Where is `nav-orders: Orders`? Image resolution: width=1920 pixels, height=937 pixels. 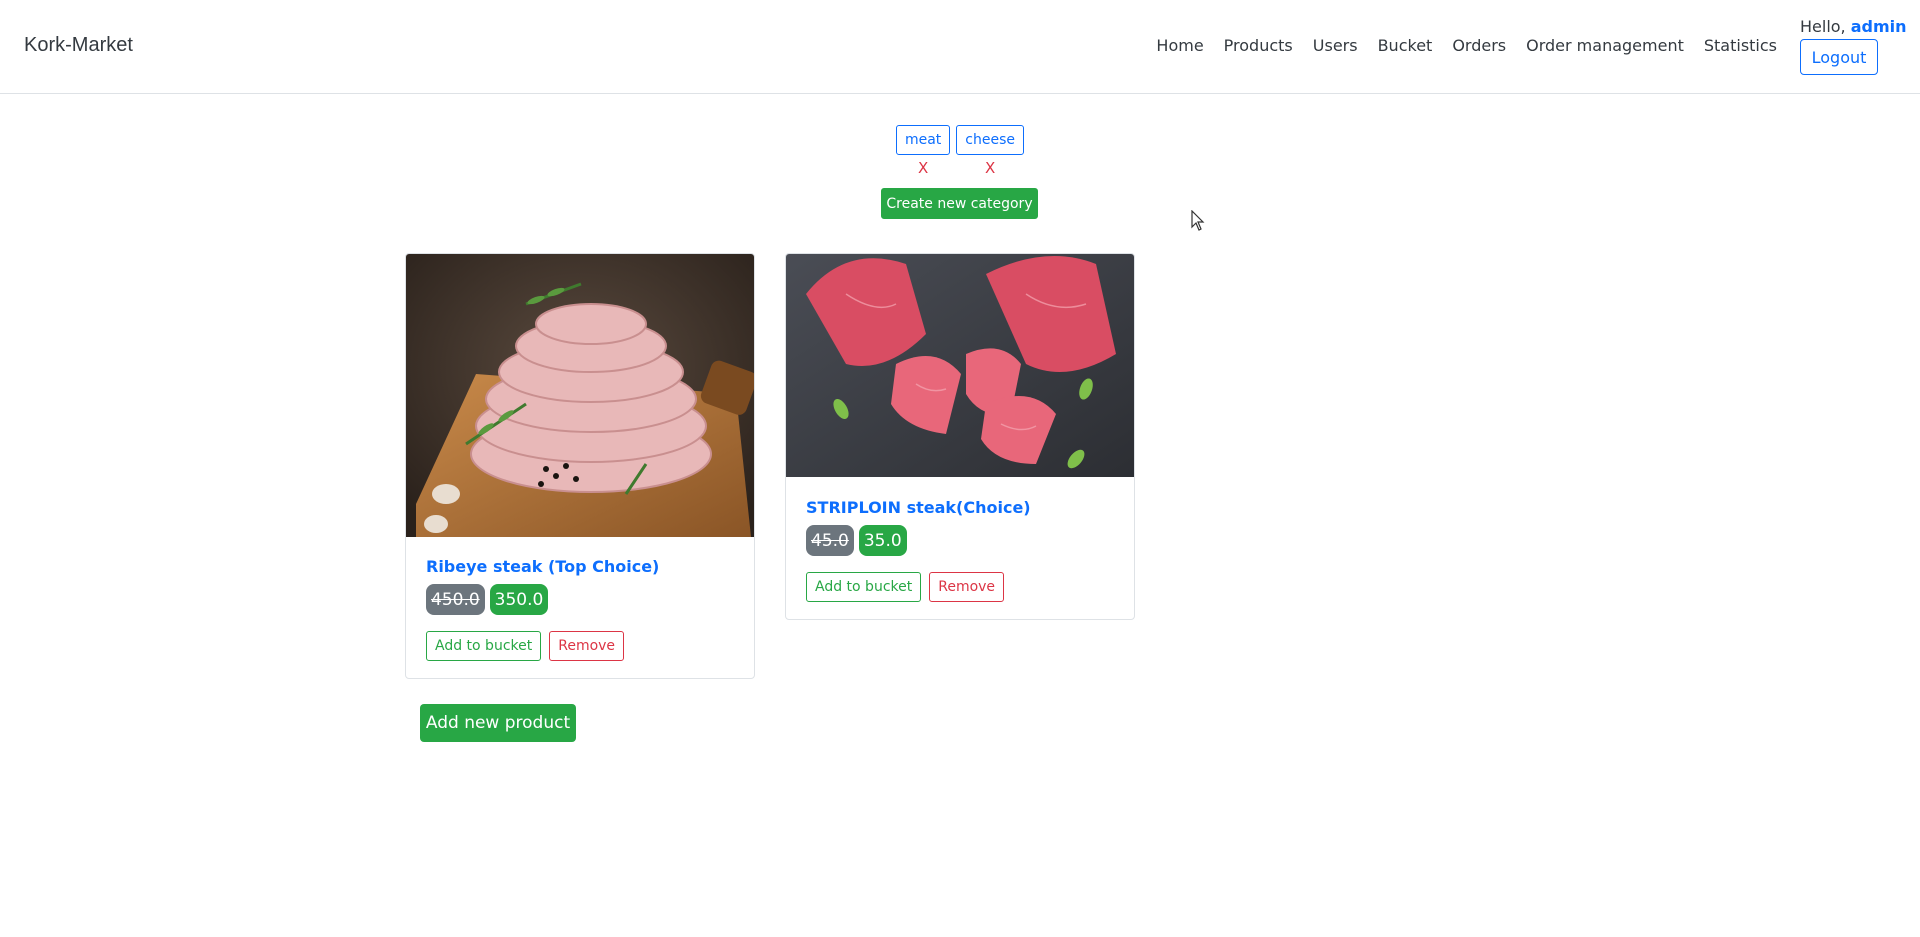
nav-orders: Orders is located at coordinates (1479, 45).